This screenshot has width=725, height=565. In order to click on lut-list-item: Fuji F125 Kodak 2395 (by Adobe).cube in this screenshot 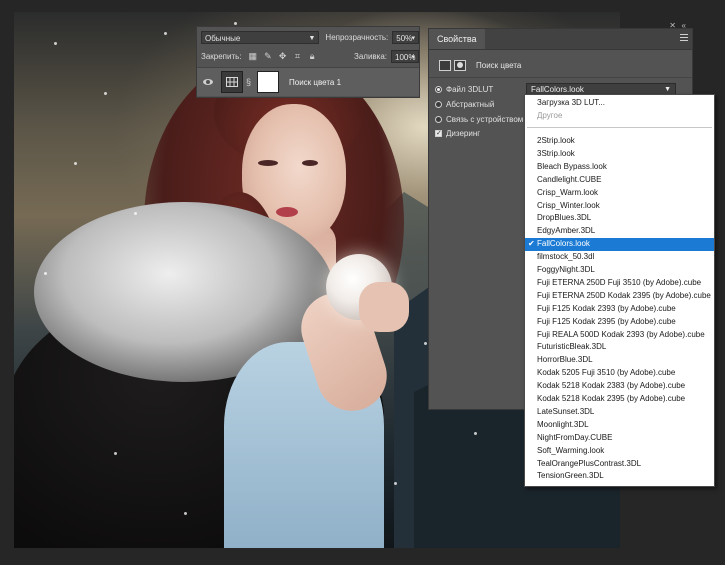, I will do `click(619, 322)`.